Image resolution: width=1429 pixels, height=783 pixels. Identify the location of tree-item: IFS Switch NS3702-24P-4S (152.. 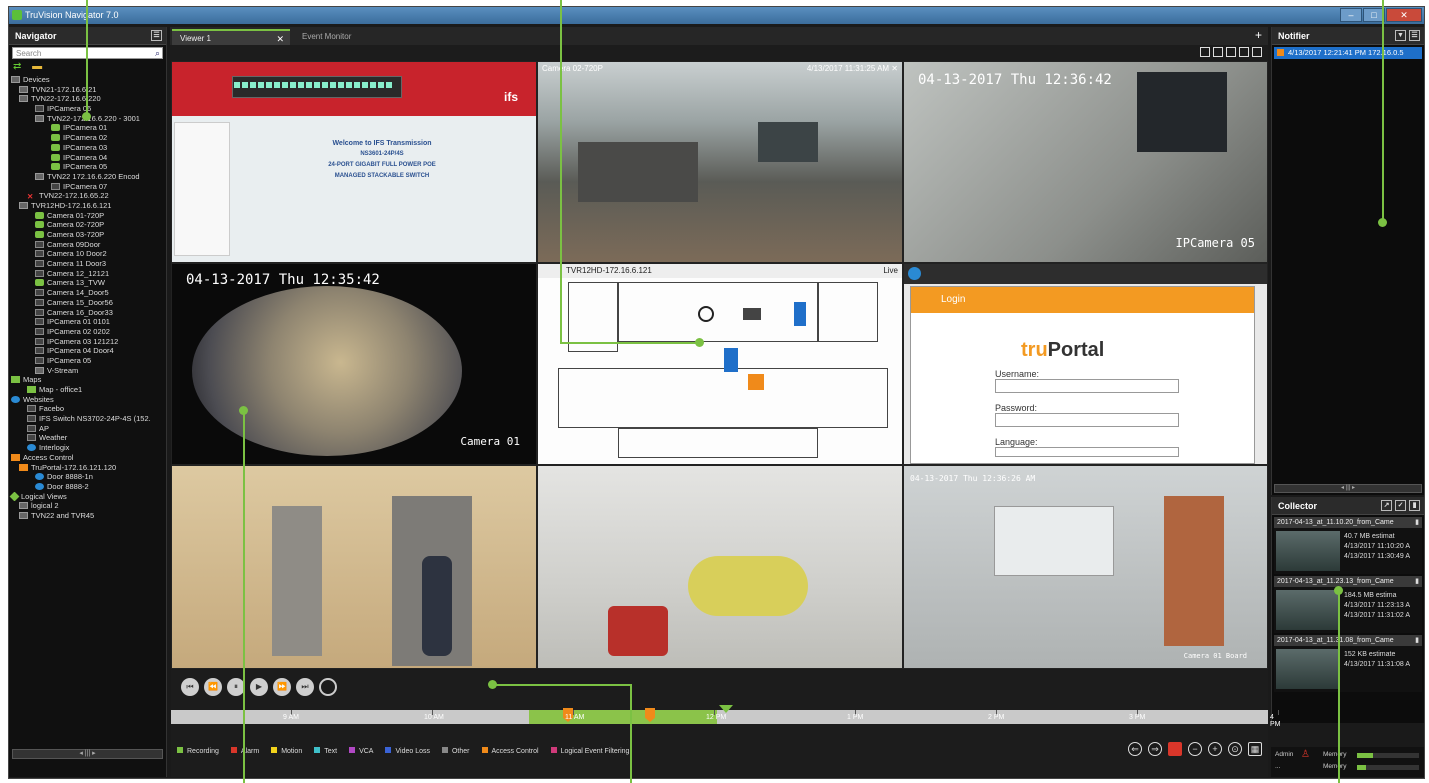
(87, 419).